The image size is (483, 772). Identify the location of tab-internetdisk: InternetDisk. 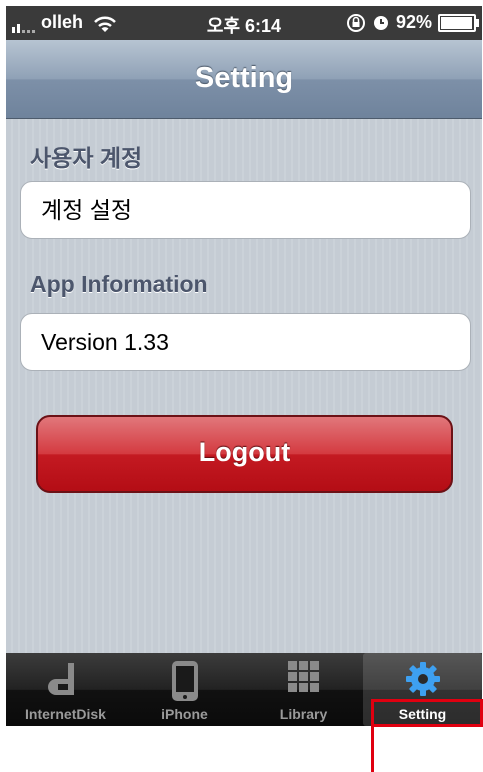
(65, 689).